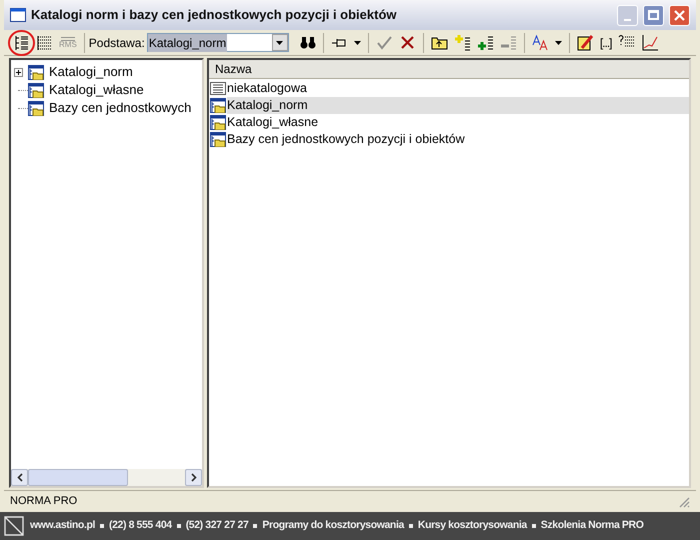 Image resolution: width=700 pixels, height=540 pixels. What do you see at coordinates (18, 72) in the screenshot?
I see `expand-icon` at bounding box center [18, 72].